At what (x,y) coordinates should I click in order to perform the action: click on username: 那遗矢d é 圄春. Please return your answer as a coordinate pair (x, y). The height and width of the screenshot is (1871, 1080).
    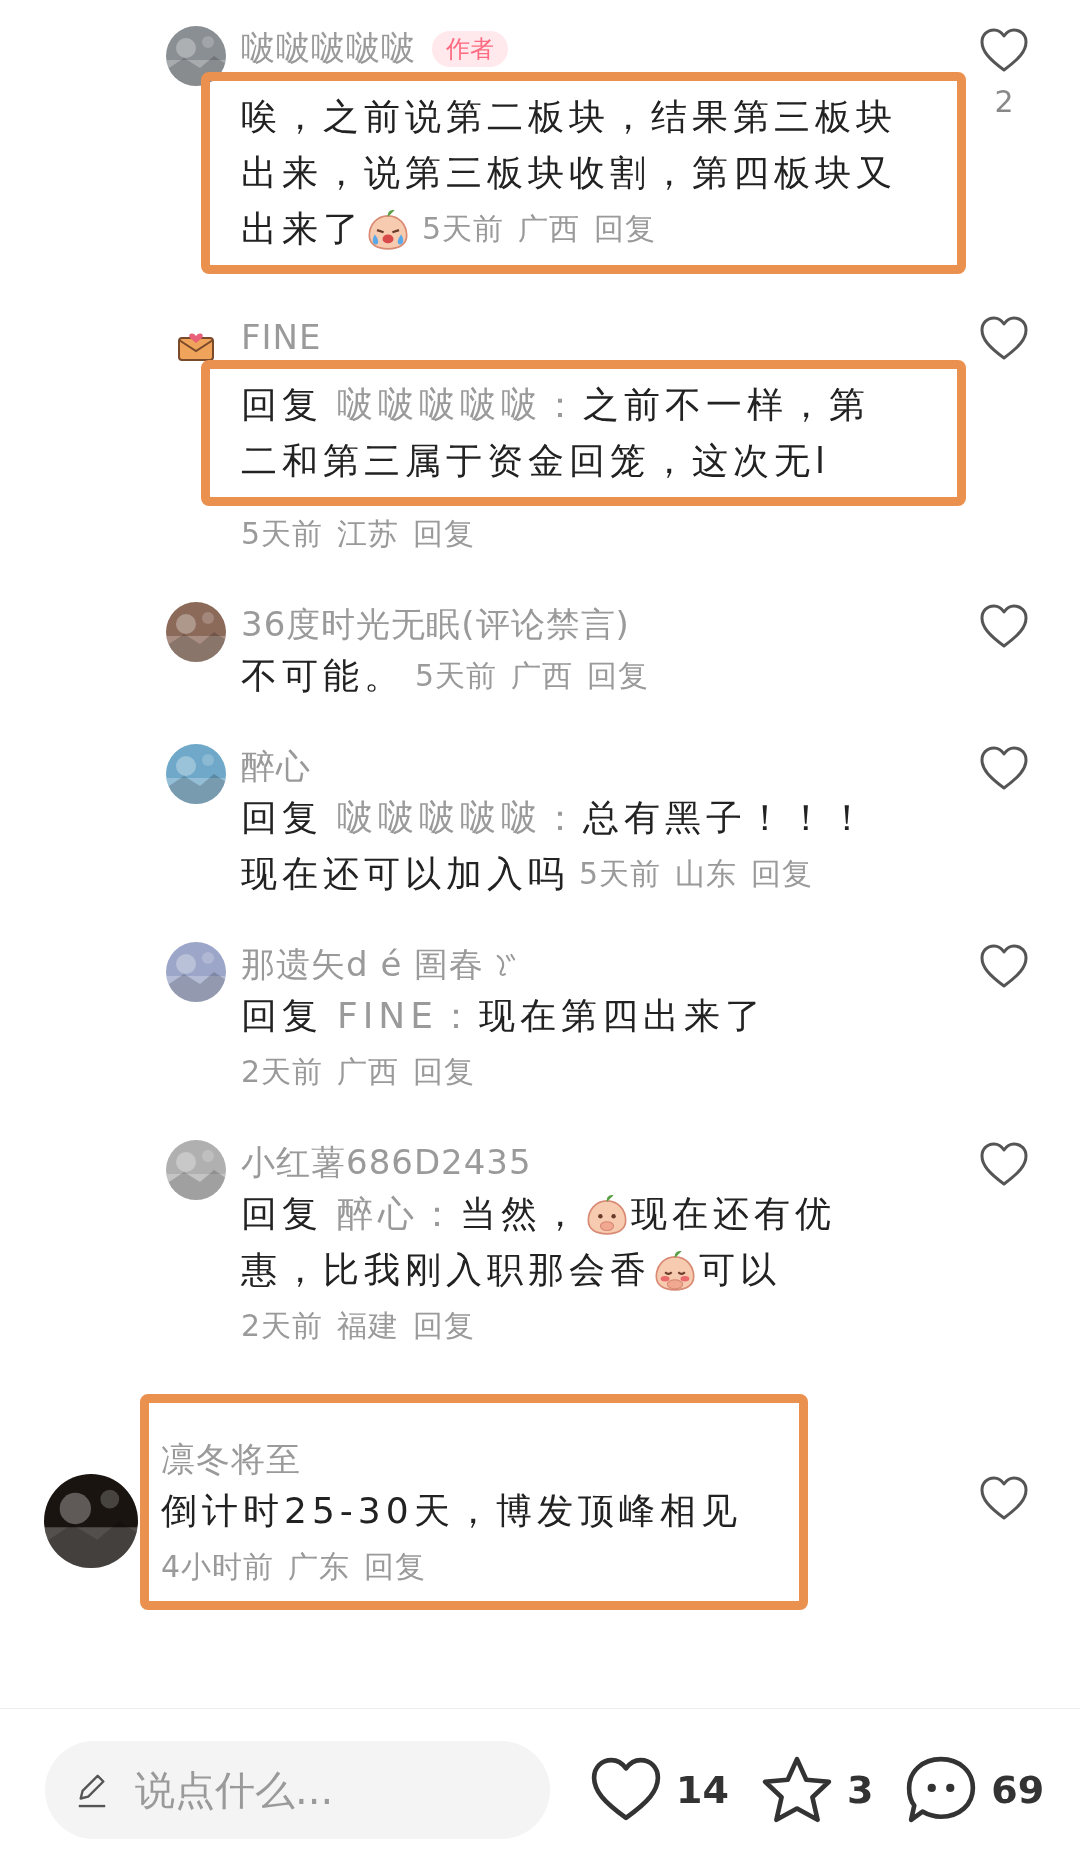
    Looking at the image, I should click on (363, 965).